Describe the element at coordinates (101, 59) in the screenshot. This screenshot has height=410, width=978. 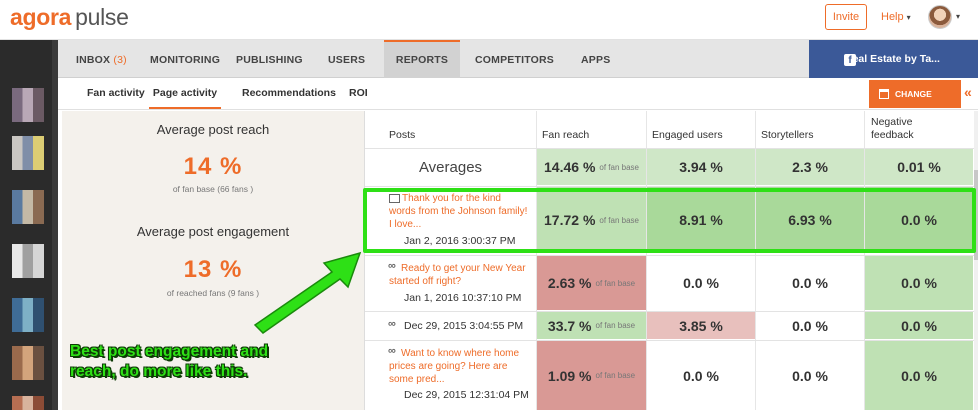
I see `nav-inbox: INBOX (3)` at that location.